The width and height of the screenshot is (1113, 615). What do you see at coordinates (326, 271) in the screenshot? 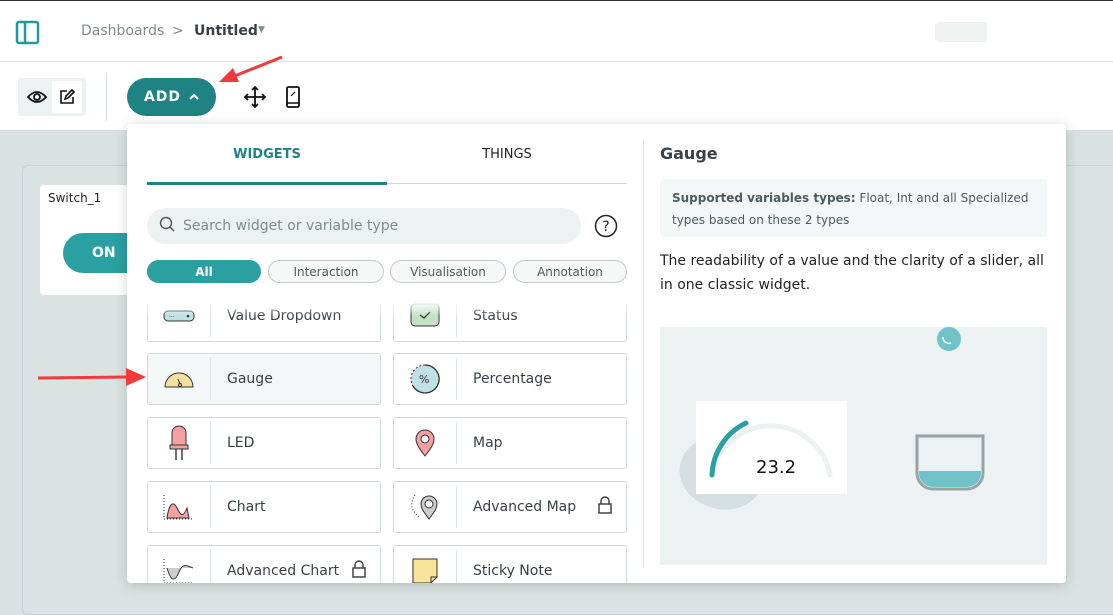
I see `filter-interaction: Interaction` at bounding box center [326, 271].